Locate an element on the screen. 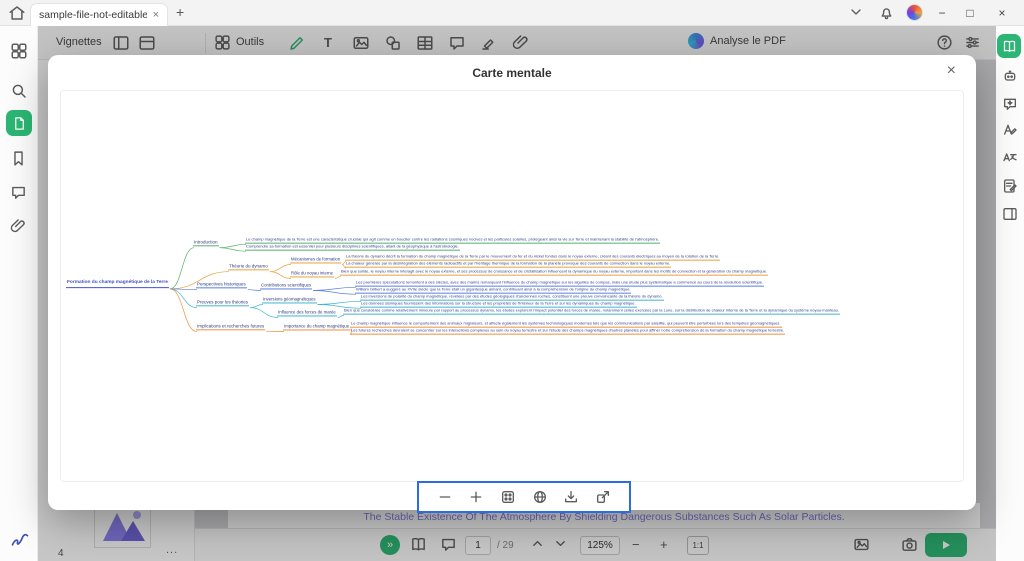  translate-icon is located at coordinates (1010, 157).